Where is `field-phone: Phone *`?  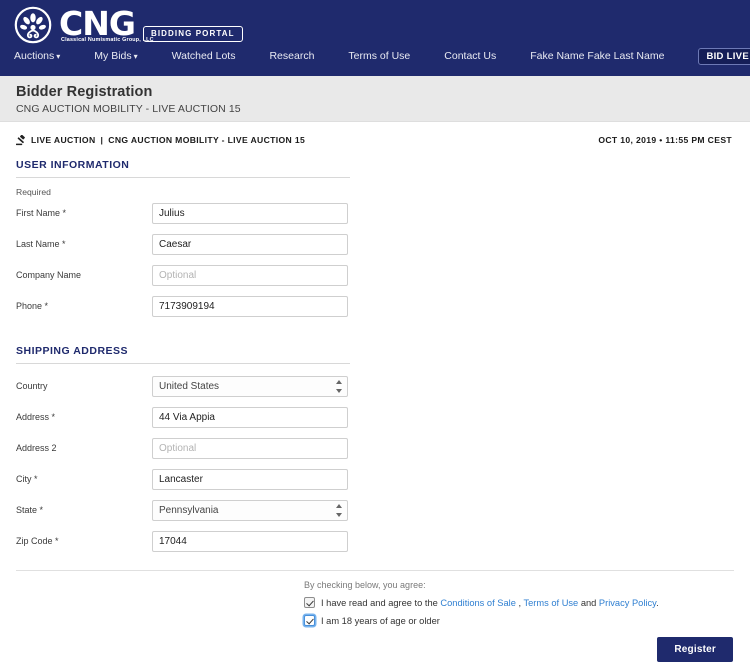 field-phone: Phone * is located at coordinates (375, 306).